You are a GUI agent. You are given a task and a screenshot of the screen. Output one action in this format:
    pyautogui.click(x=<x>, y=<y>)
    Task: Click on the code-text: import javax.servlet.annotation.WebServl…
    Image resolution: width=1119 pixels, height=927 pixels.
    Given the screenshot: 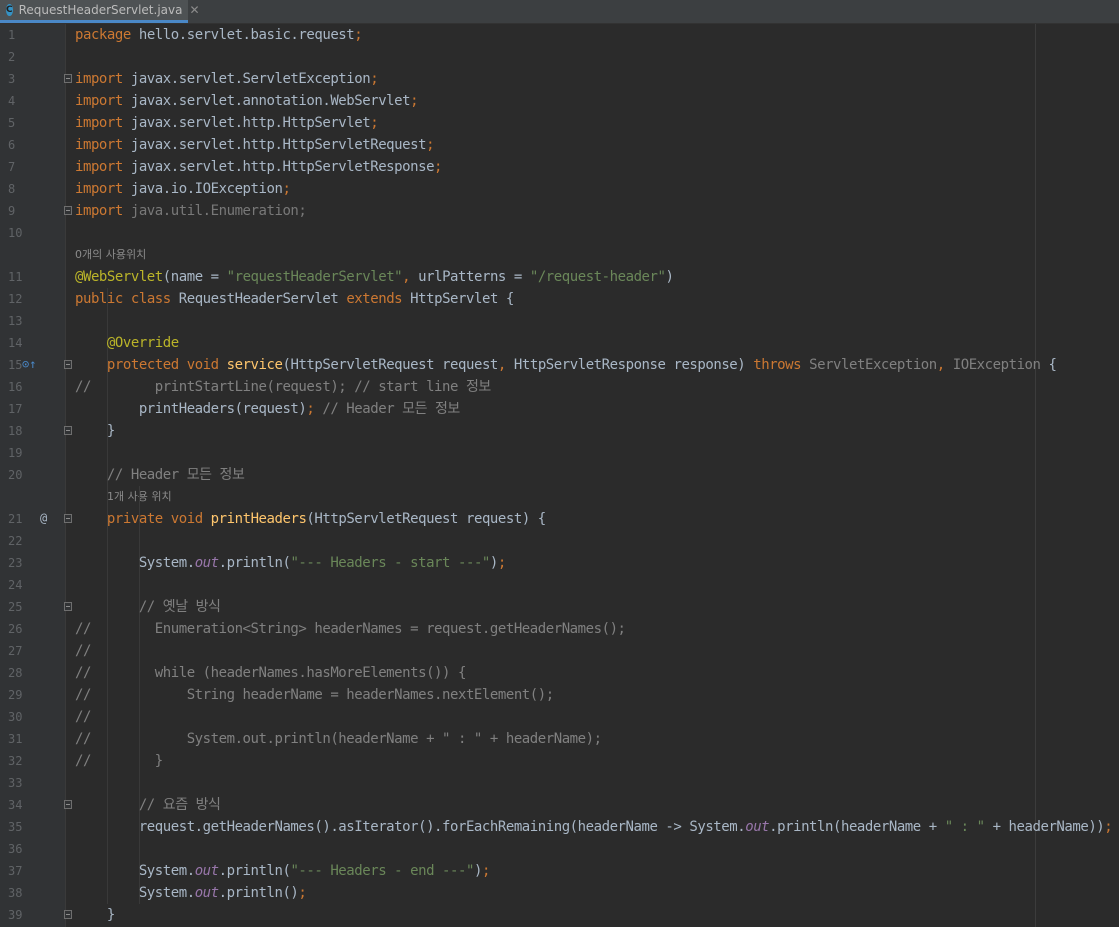 What is the action you would take?
    pyautogui.click(x=247, y=101)
    